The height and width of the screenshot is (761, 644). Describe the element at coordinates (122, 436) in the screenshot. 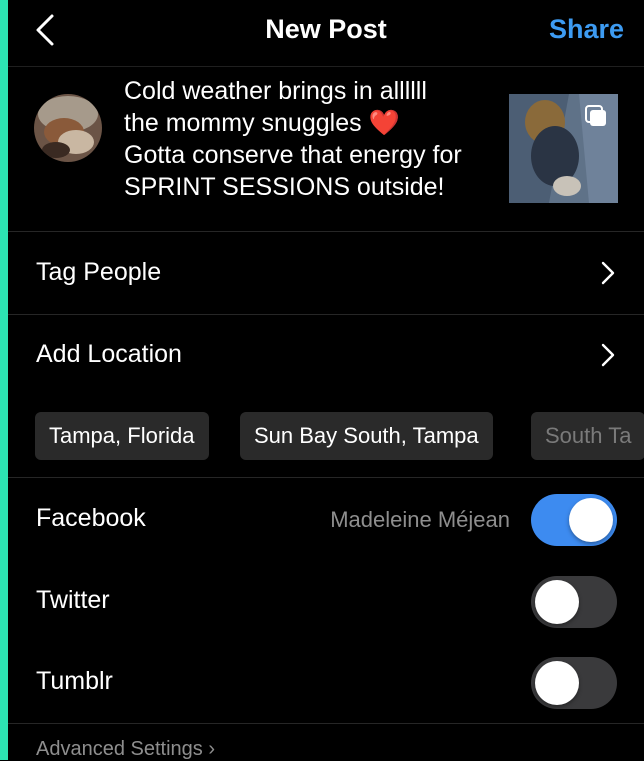

I see `location-chip: Tampa, Florida` at that location.